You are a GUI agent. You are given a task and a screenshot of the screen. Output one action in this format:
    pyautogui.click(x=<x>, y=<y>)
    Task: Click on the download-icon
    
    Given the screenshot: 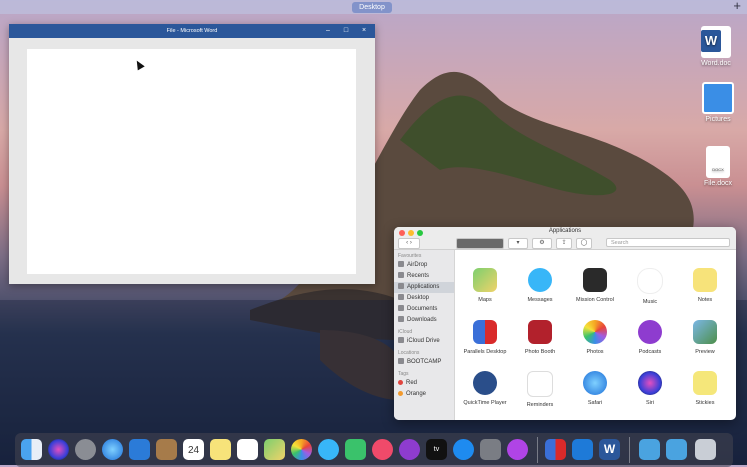 What is the action you would take?
    pyautogui.click(x=401, y=319)
    